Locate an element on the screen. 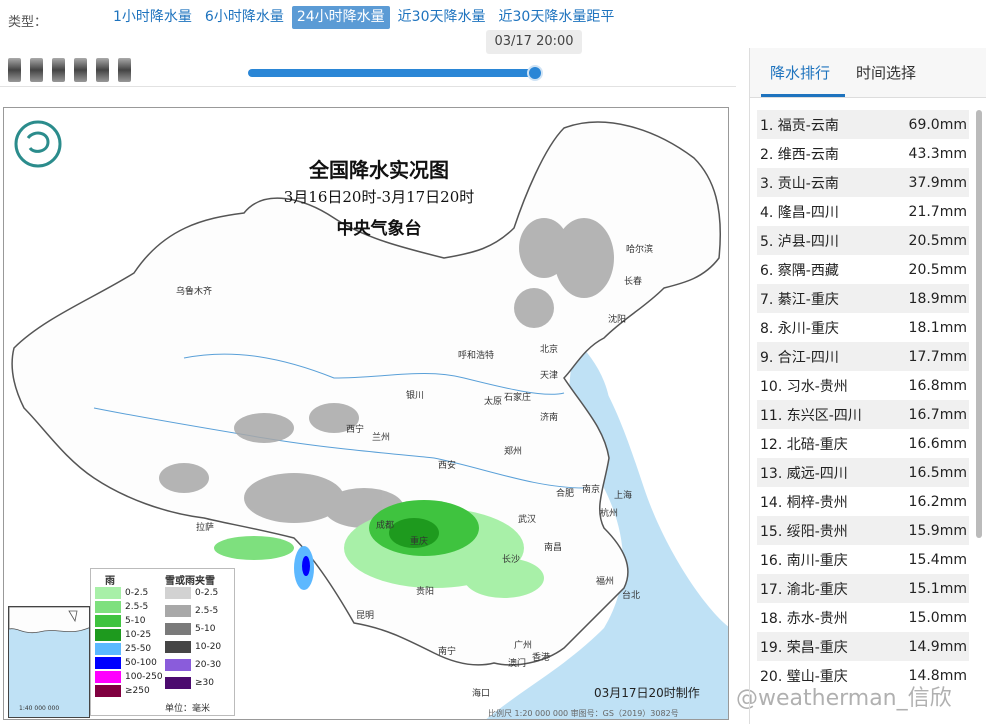  ranking-row: 8. 永川-重庆 18.1mm is located at coordinates (863, 327).